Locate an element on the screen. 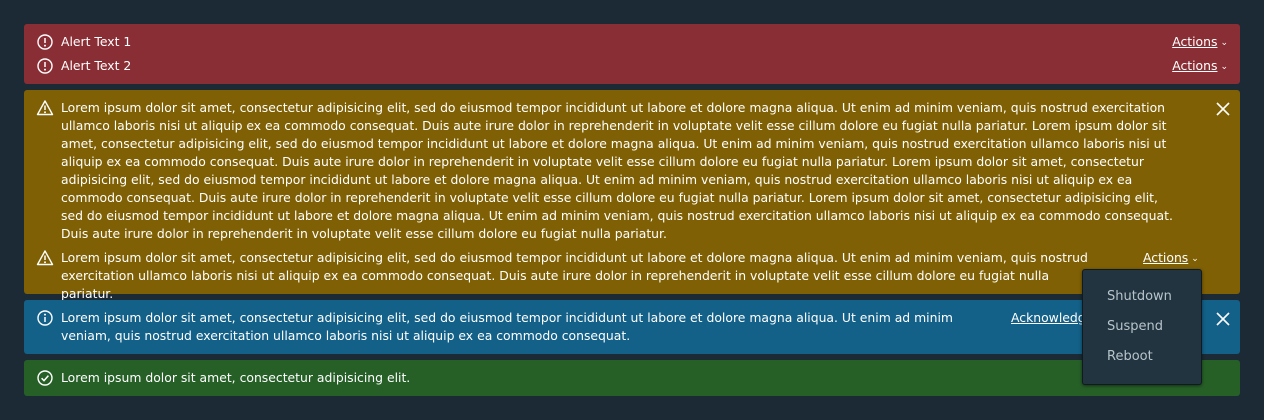  actions-dropdown-menu: Shutdown Suspend Reboot is located at coordinates (1142, 327).